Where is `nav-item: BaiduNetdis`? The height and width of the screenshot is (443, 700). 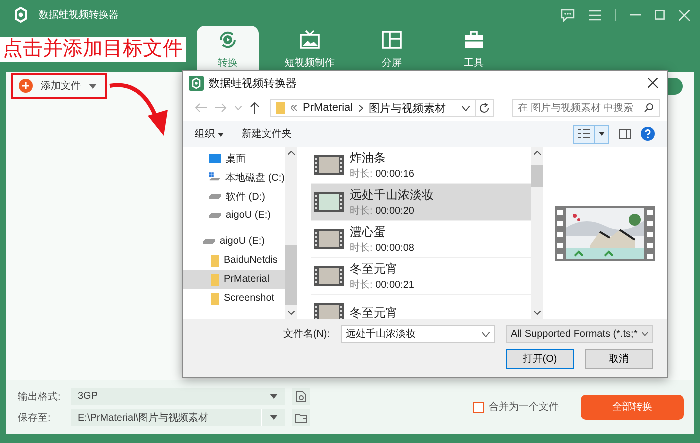 nav-item: BaiduNetdis is located at coordinates (234, 260).